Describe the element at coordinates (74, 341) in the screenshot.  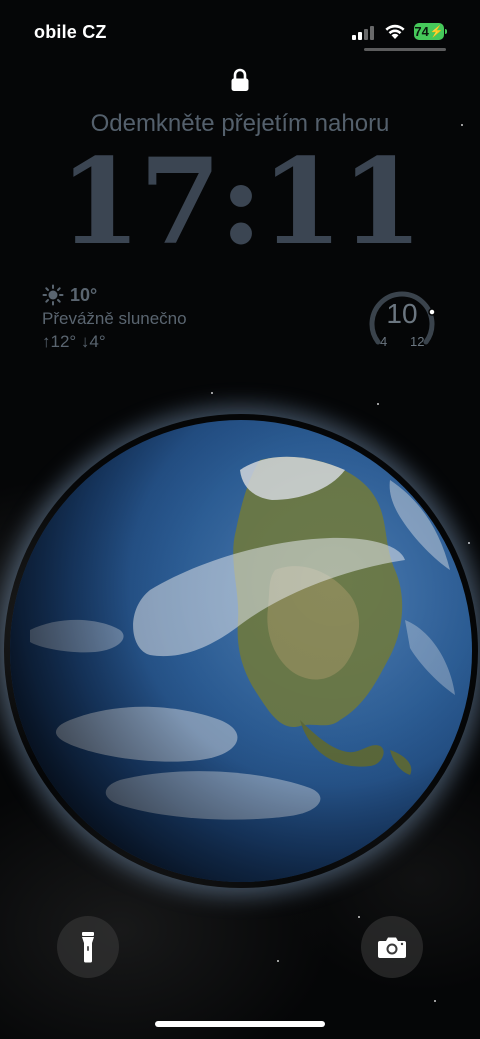
I see `weather-high-low: ↑12° ↓4°` at that location.